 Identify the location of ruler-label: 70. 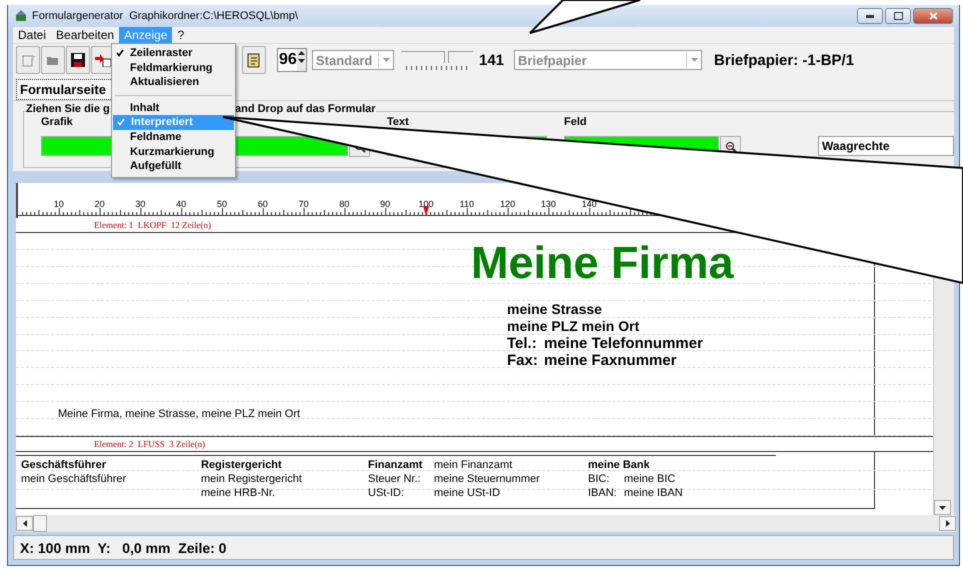
(304, 204).